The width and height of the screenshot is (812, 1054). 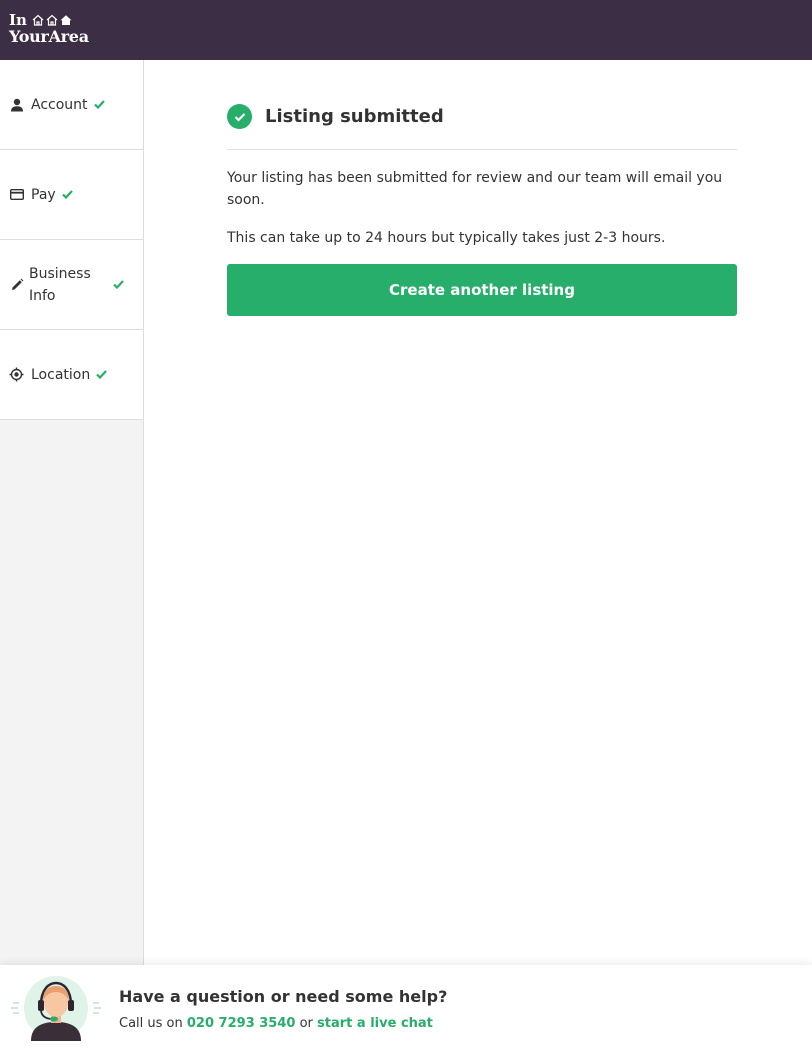 I want to click on live-chat-link: start a live chat, so click(x=375, y=1023).